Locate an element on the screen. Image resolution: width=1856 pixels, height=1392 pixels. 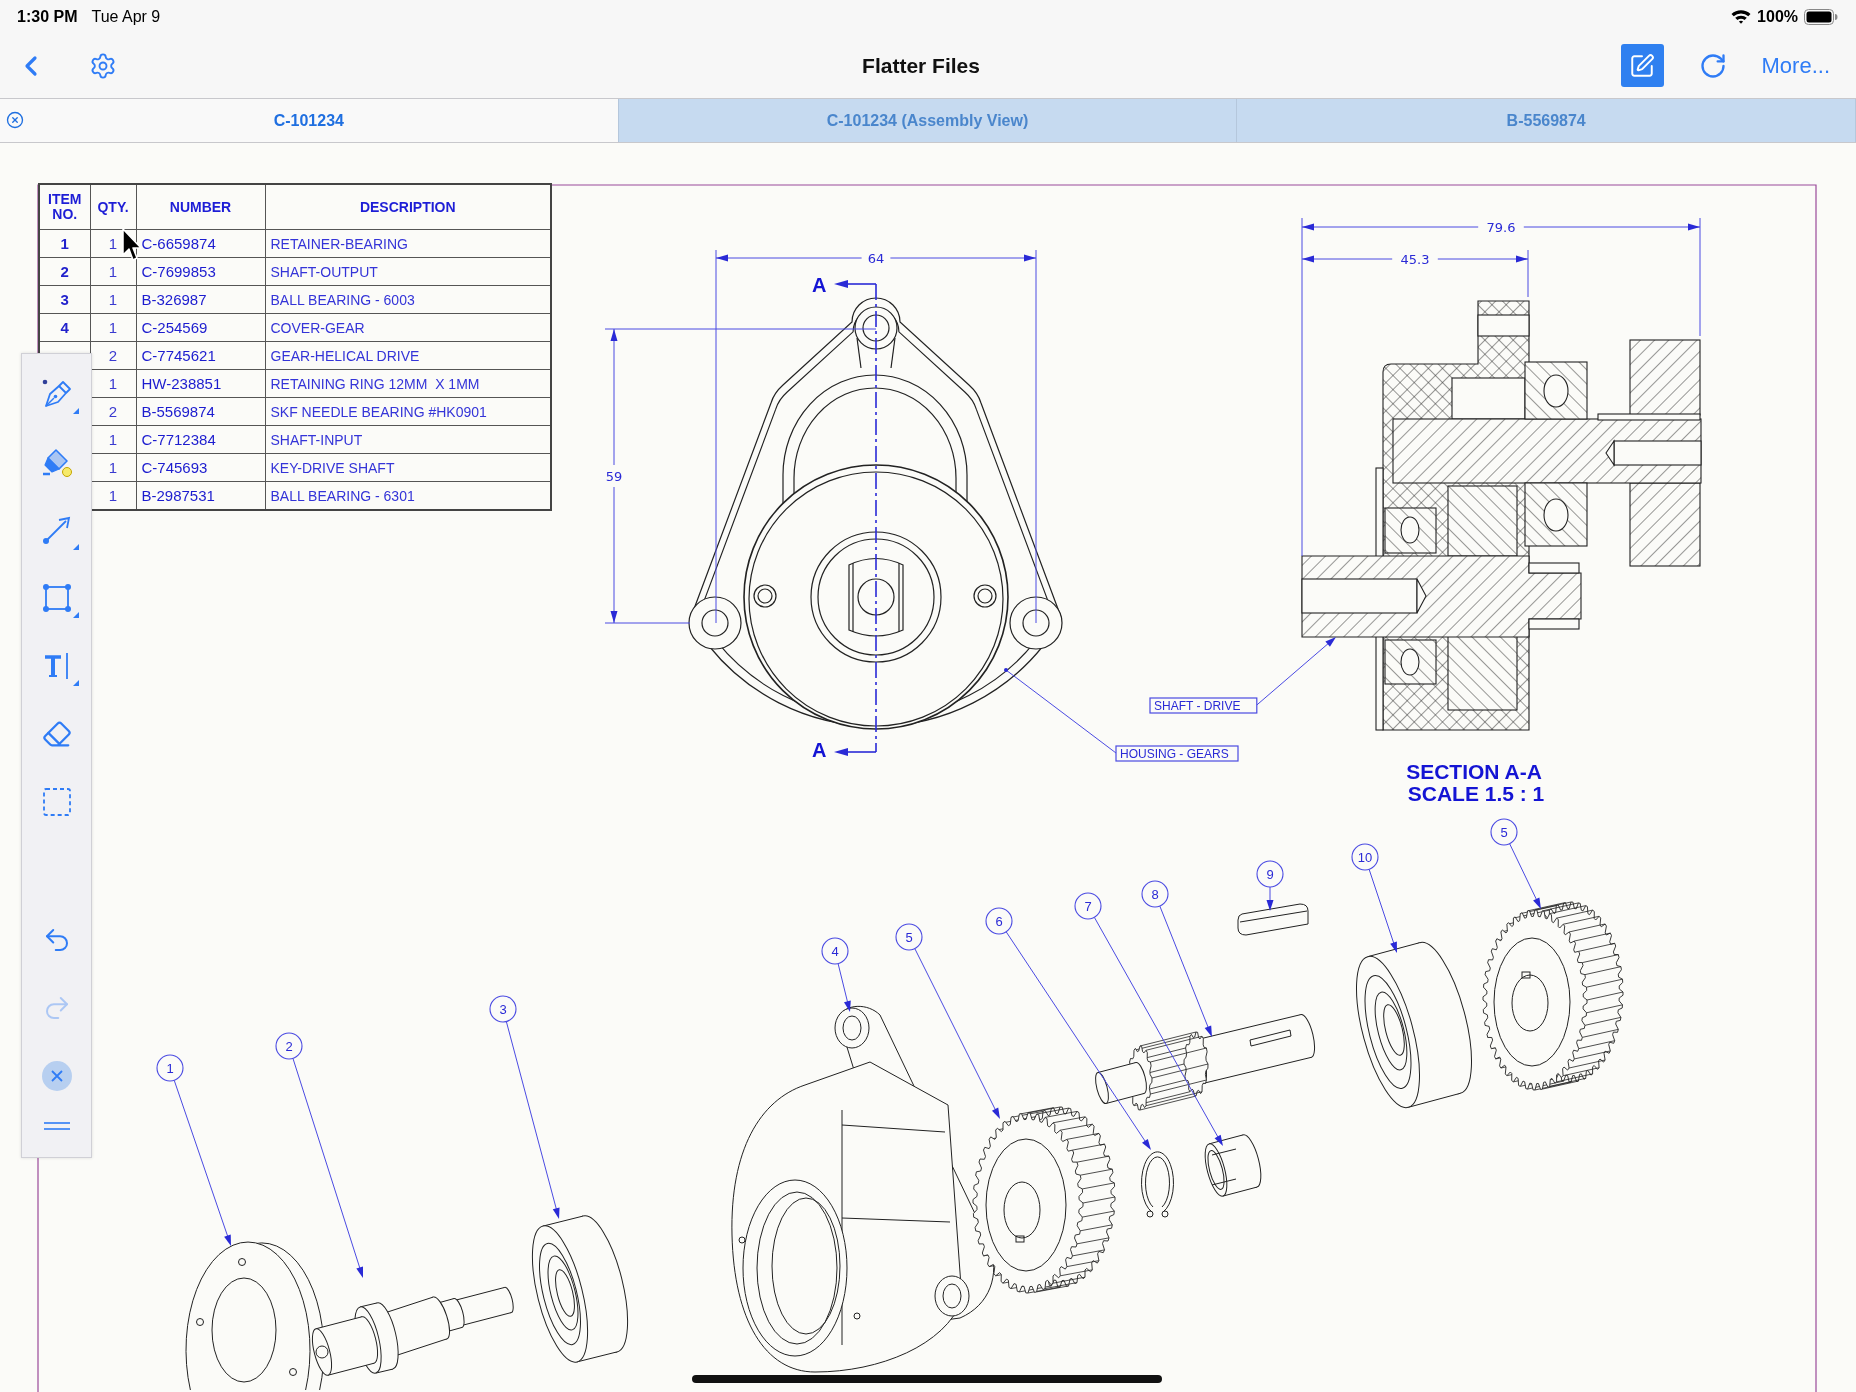
callout-balloon: 1 is located at coordinates (170, 1068).